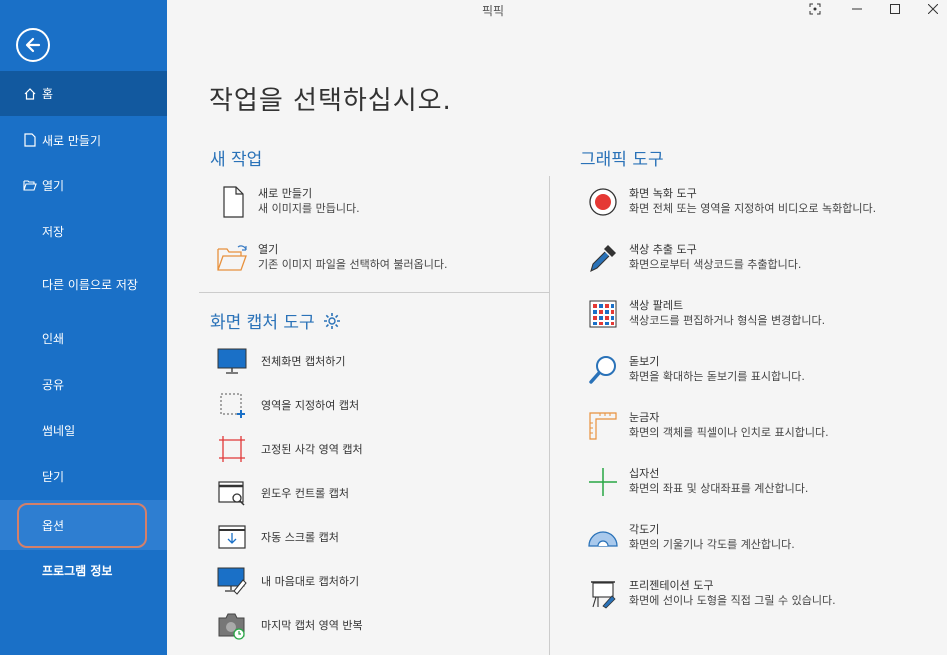 This screenshot has height=655, width=947. I want to click on options-highlight, so click(82, 525).